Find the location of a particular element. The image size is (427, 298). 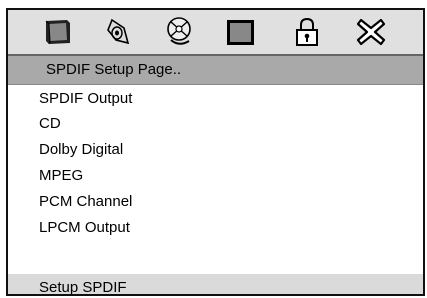

menu-item-mpeg: MPEG is located at coordinates (61, 178).